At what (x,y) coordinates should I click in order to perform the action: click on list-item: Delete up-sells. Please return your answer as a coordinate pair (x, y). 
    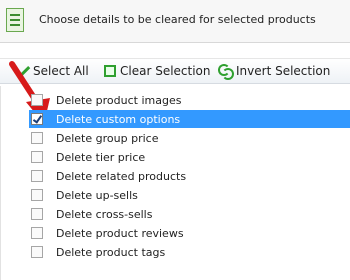
    Looking at the image, I should click on (84, 195).